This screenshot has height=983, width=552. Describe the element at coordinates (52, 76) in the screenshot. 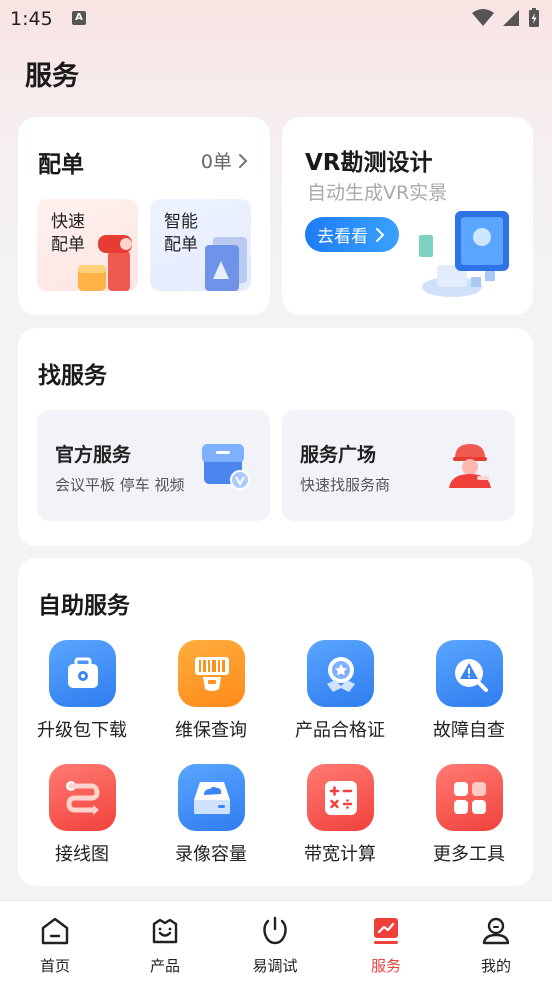

I see `page-title: 服务` at that location.